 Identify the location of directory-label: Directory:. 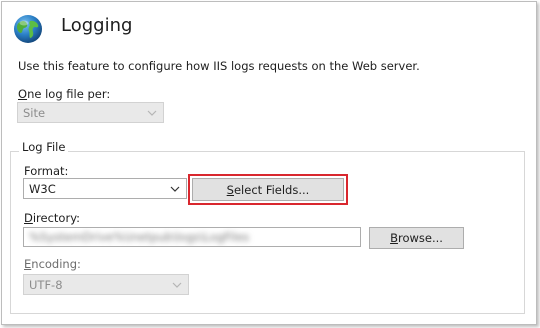
(52, 218).